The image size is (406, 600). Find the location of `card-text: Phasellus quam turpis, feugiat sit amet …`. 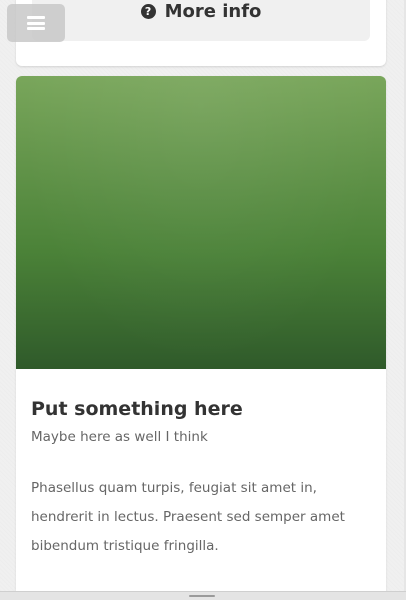

card-text: Phasellus quam turpis, feugiat sit amet … is located at coordinates (188, 517).